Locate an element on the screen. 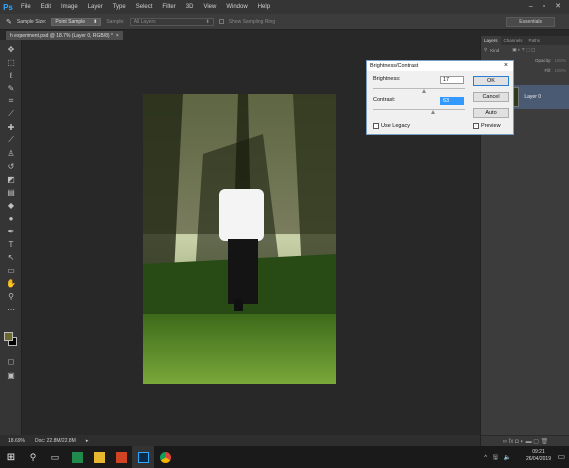 Image resolution: width=569 pixels, height=468 pixels. powerpoint-app-icon is located at coordinates (121, 457).